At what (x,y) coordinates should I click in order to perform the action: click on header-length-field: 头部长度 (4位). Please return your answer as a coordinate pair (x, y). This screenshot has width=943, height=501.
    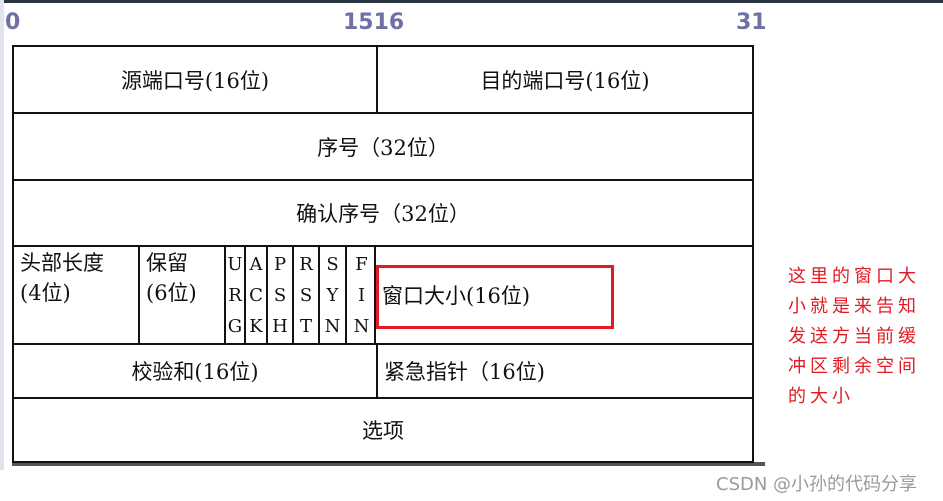
    Looking at the image, I should click on (76, 295).